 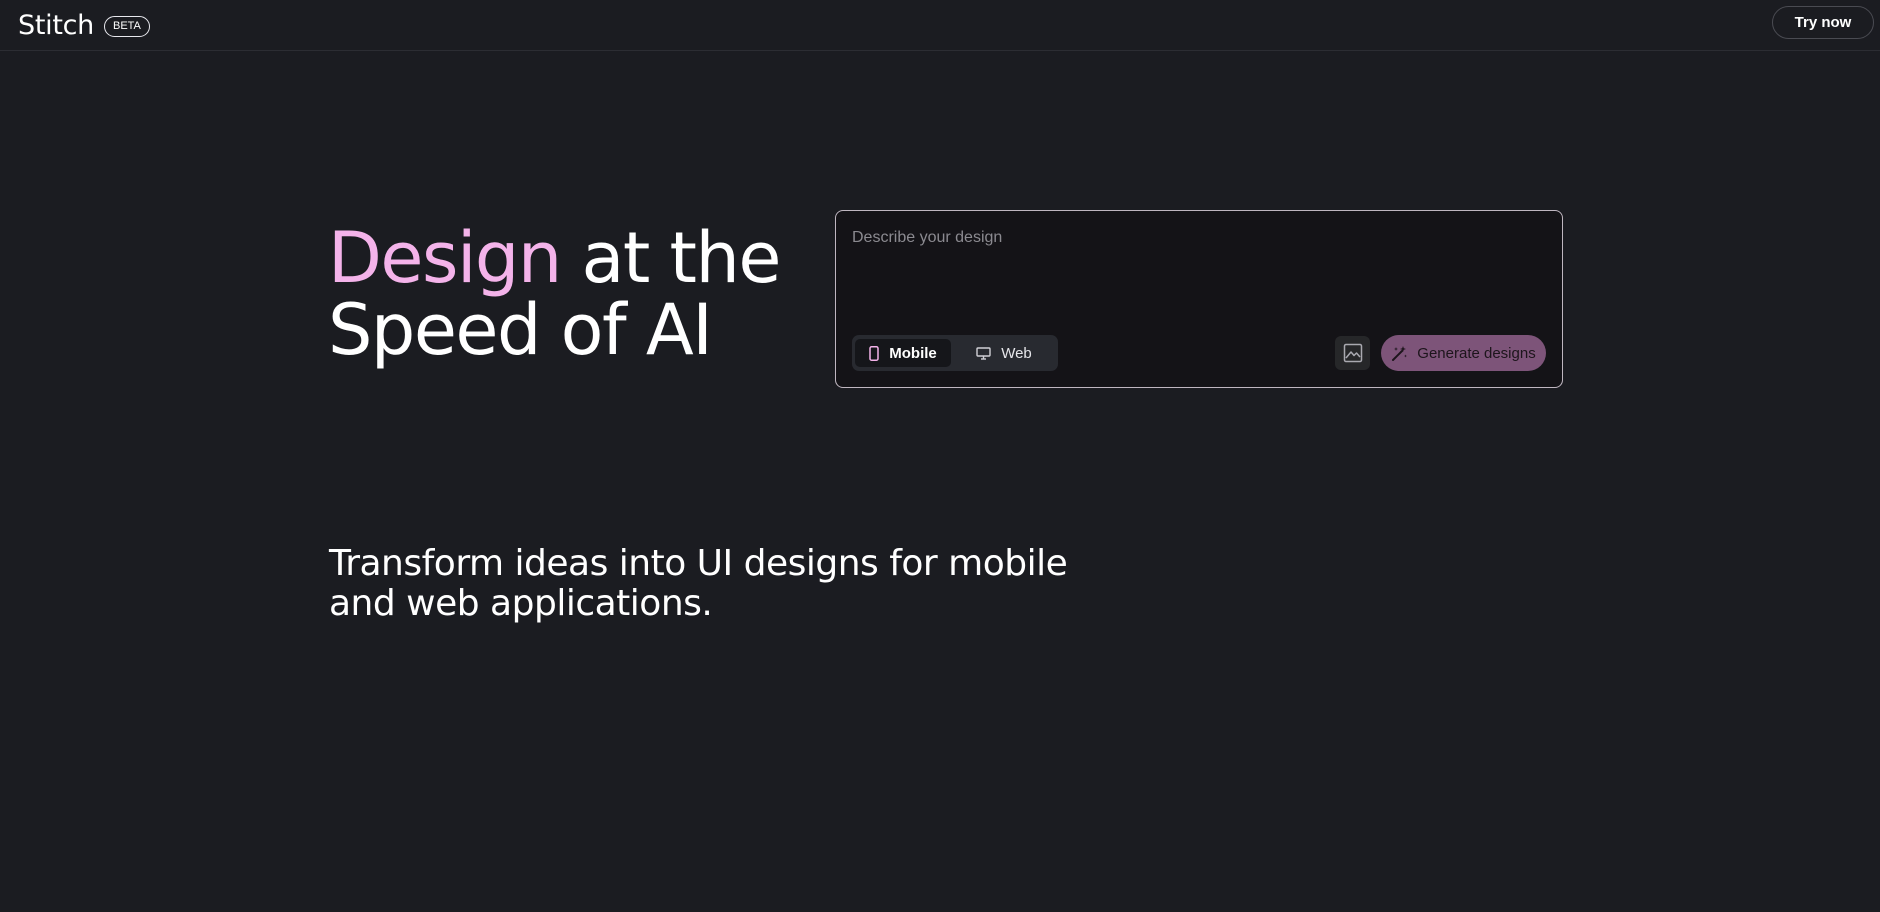 I want to click on brand: Stitch BETA, so click(x=84, y=25).